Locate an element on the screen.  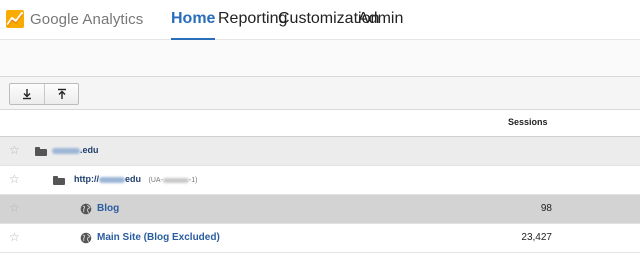
collapse-all-button is located at coordinates (61, 94).